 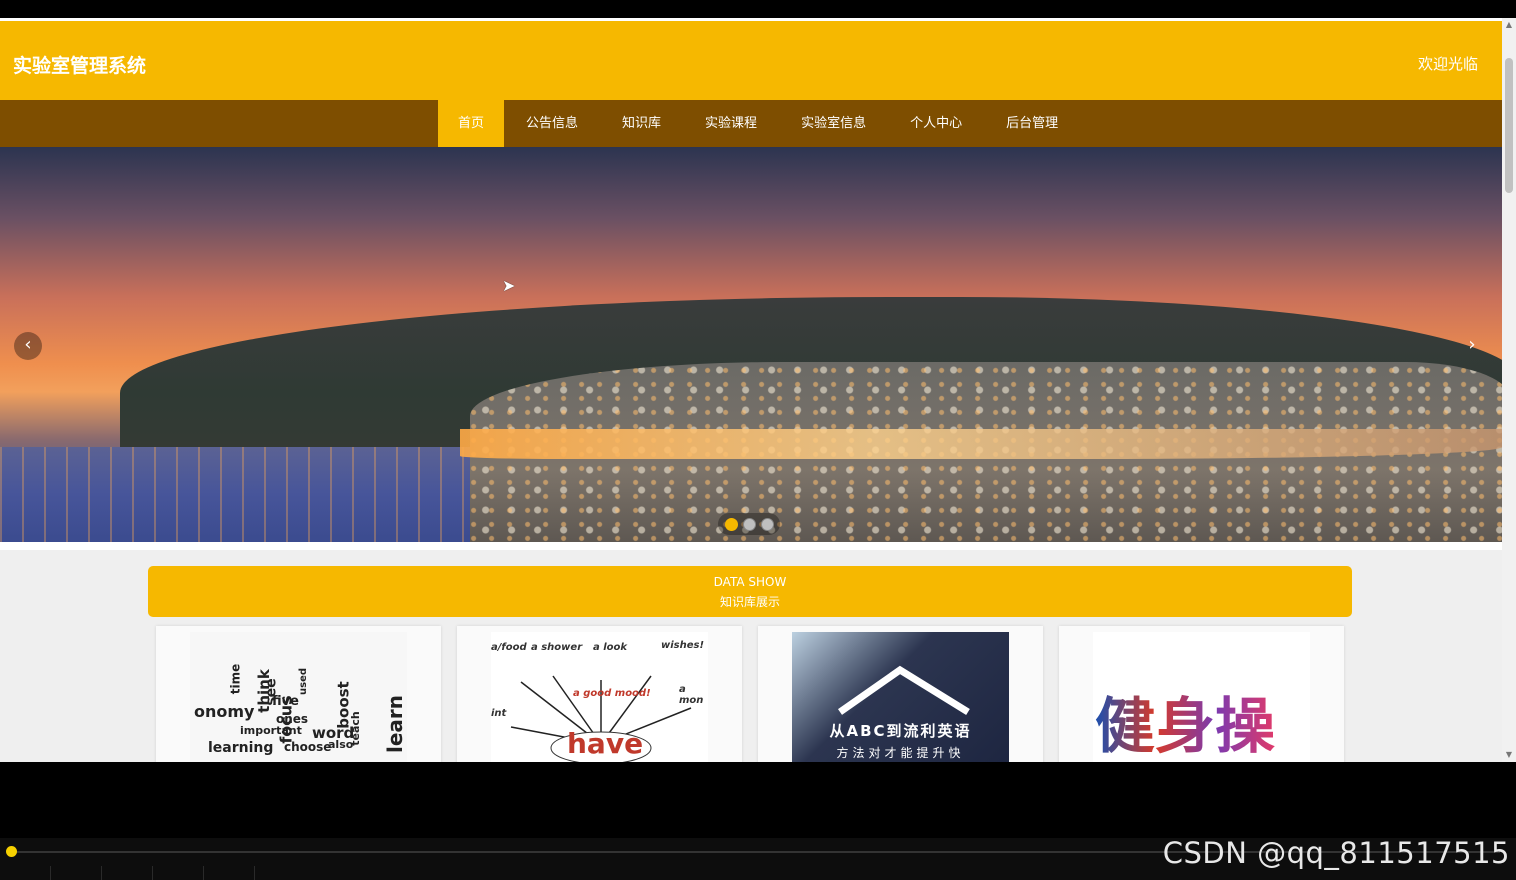 I want to click on diagram-label: wishes!, so click(x=683, y=645).